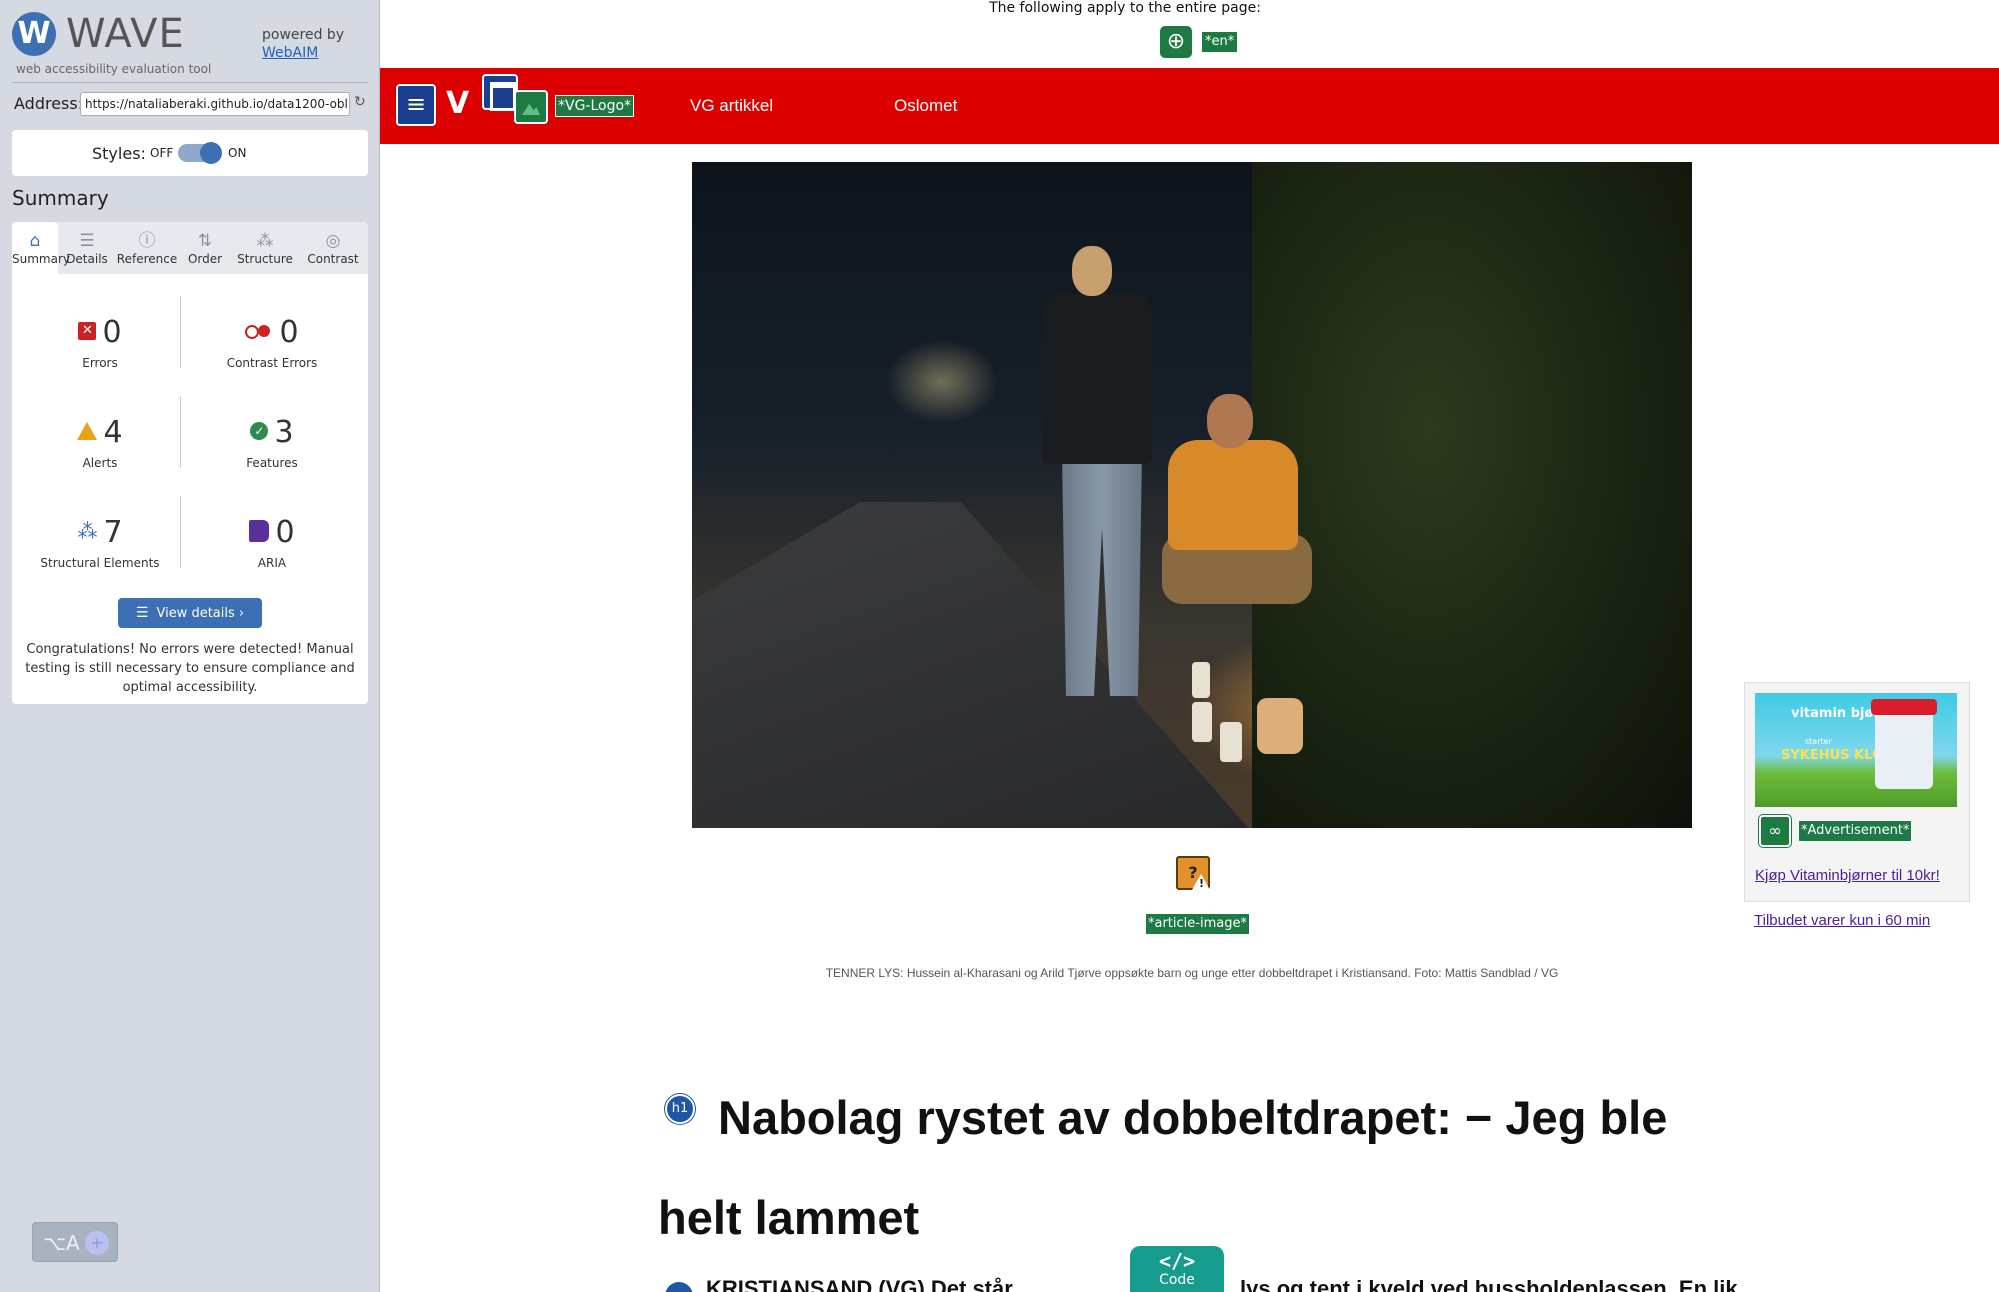 This screenshot has height=1292, width=1999. Describe the element at coordinates (1904, 744) in the screenshot. I see `ad-product-jar` at that location.